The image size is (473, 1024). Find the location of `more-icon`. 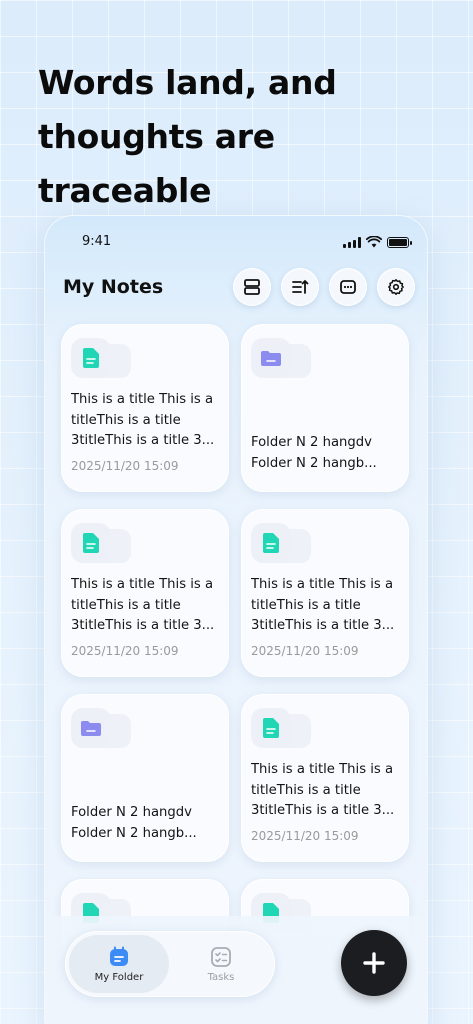

more-icon is located at coordinates (348, 287).